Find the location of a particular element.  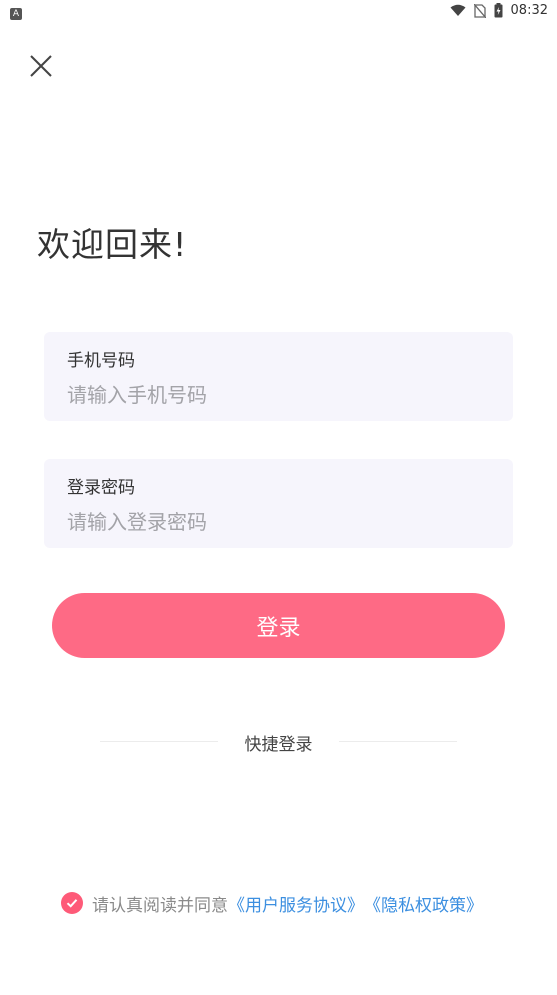

no-sim-icon is located at coordinates (479, 10).